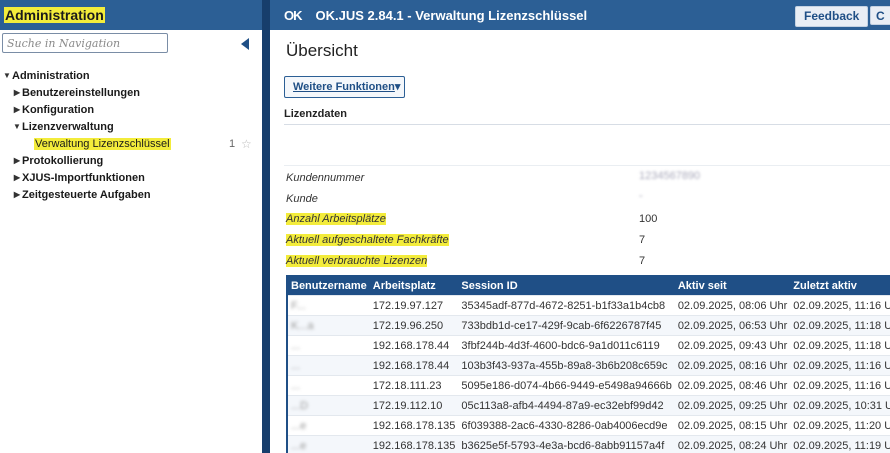 Image resolution: width=890 pixels, height=453 pixels. I want to click on tree-item-lizenzverwaltung: ▼ Lizenzverwaltung, so click(131, 126).